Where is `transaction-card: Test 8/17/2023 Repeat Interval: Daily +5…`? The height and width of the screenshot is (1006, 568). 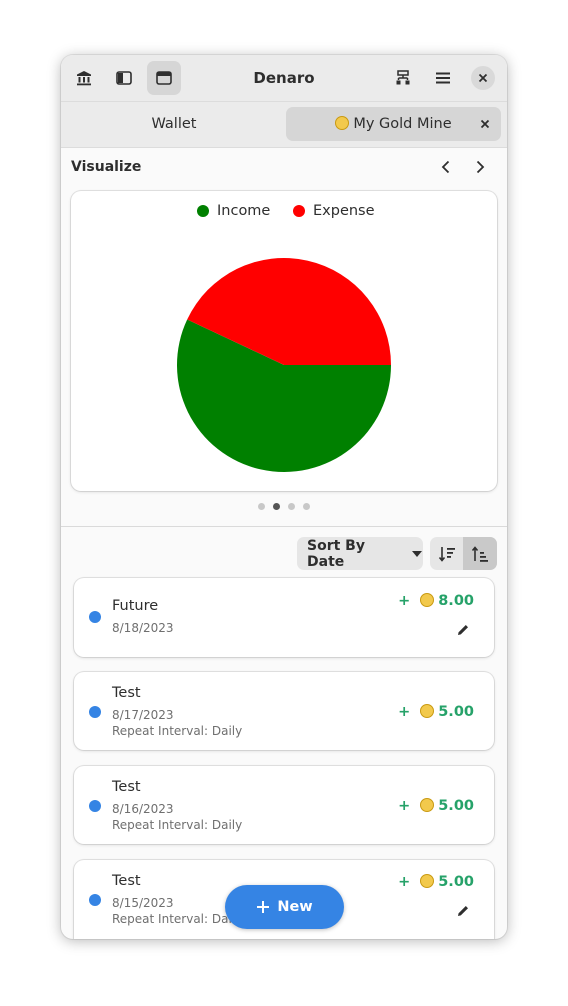
transaction-card: Test 8/17/2023 Repeat Interval: Daily +5… is located at coordinates (284, 711).